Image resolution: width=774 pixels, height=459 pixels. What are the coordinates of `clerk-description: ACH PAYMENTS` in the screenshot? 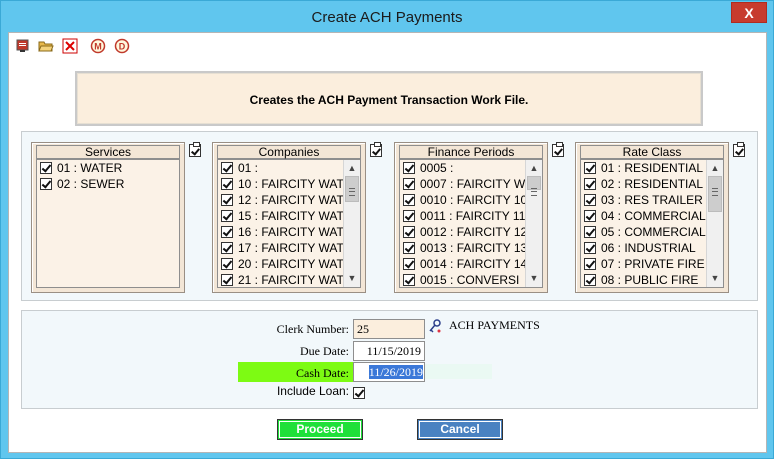 It's located at (494, 325).